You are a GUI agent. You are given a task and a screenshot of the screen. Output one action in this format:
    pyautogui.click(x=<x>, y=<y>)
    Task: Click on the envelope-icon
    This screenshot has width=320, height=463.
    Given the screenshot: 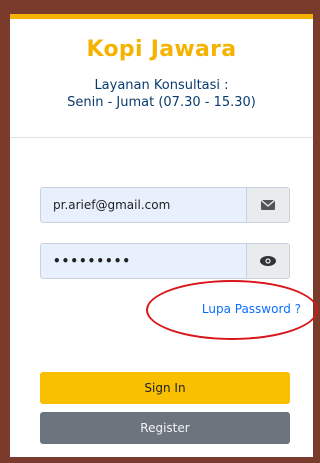 What is the action you would take?
    pyautogui.click(x=267, y=205)
    